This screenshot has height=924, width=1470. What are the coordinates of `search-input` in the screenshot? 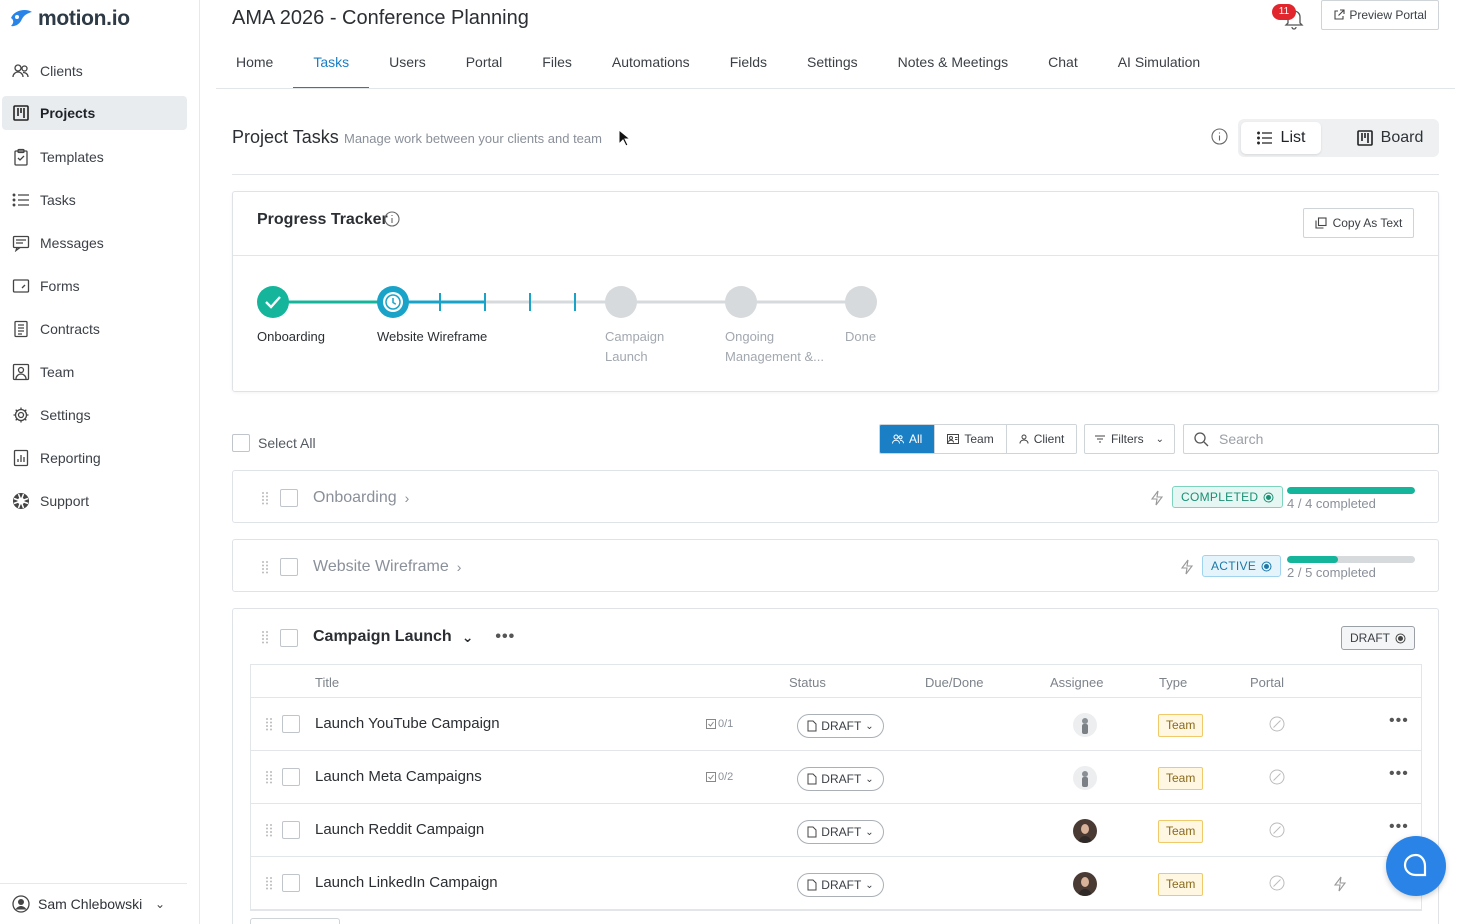 It's located at (1319, 439).